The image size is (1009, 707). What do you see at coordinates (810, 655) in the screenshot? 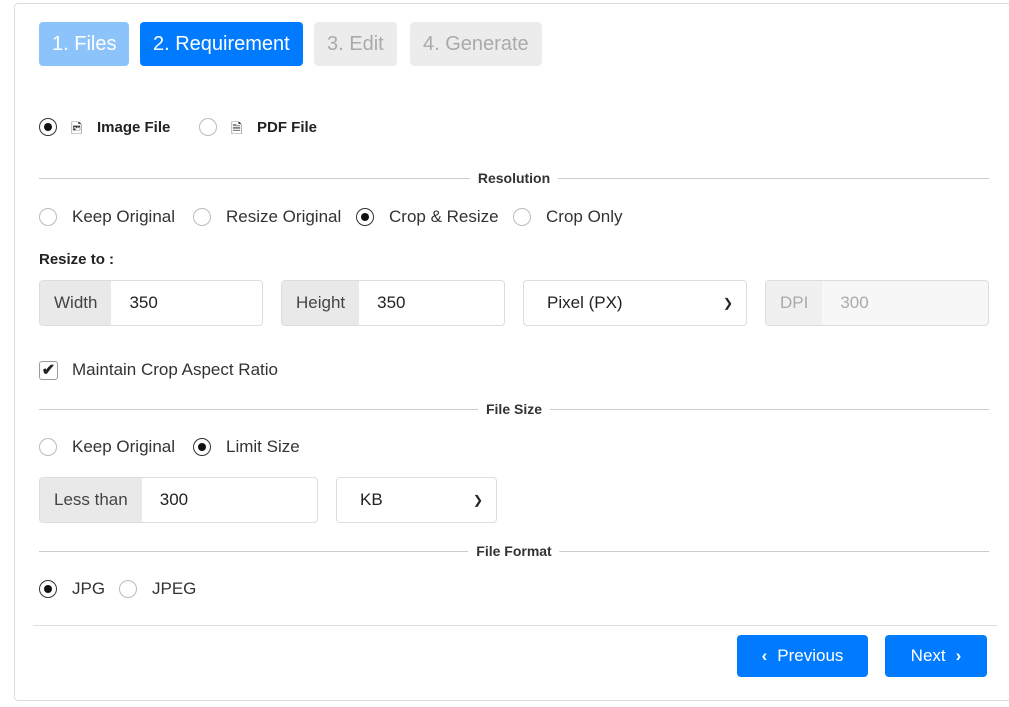
I see `previous-label: Previous` at bounding box center [810, 655].